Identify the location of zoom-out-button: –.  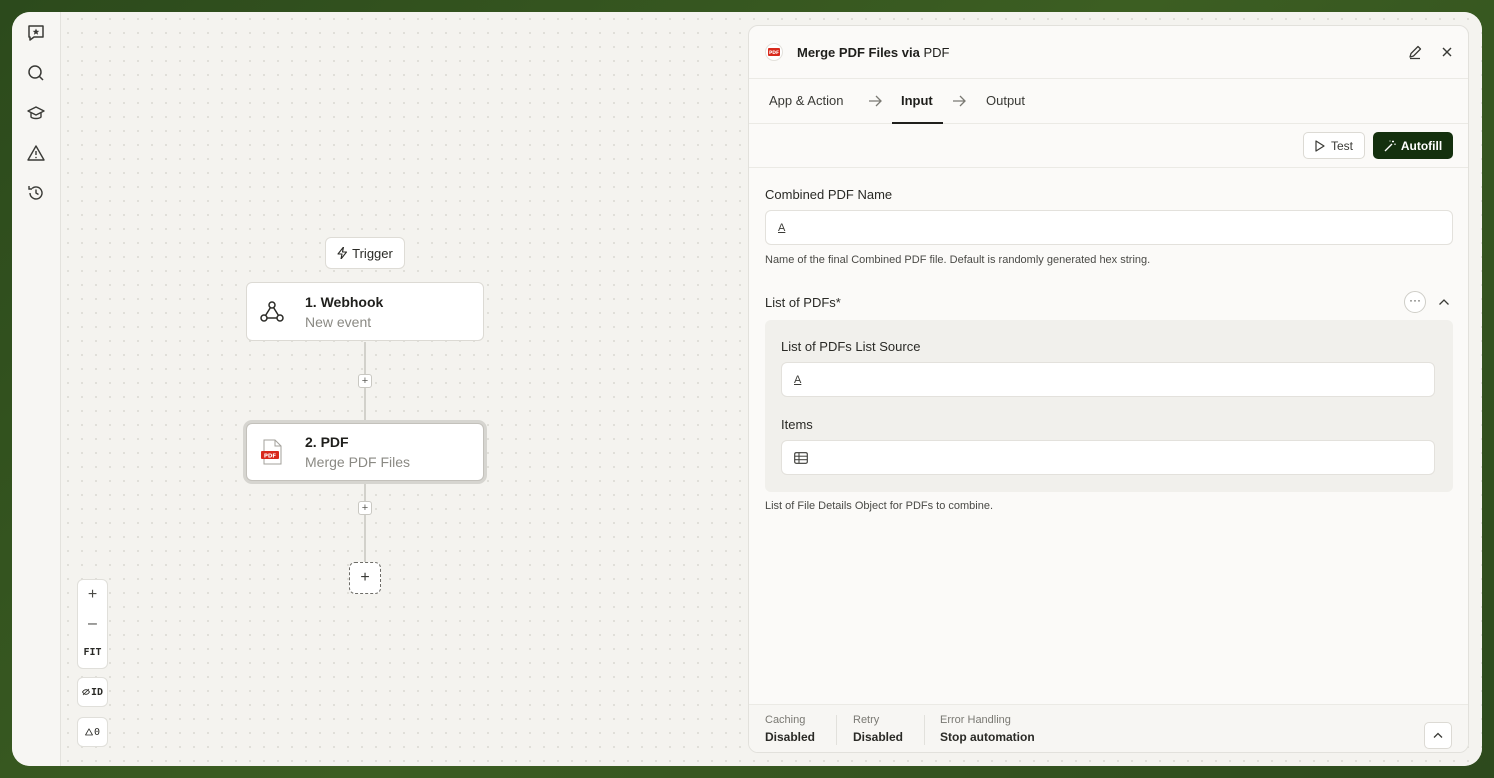
(92, 623).